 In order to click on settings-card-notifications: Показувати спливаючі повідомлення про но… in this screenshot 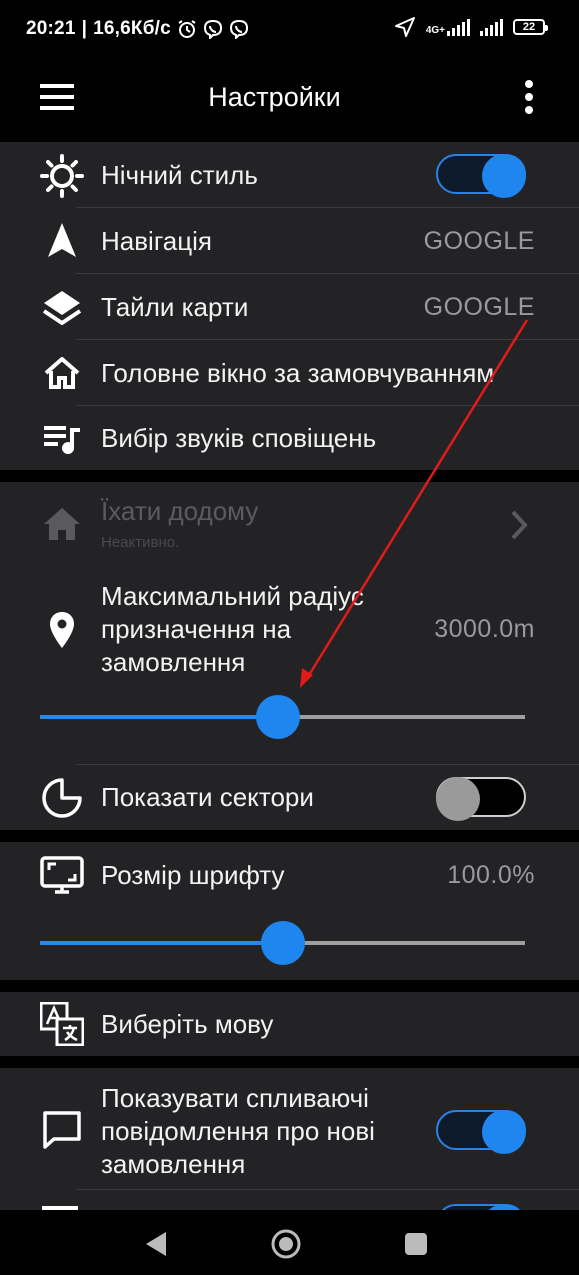, I will do `click(289, 1139)`.